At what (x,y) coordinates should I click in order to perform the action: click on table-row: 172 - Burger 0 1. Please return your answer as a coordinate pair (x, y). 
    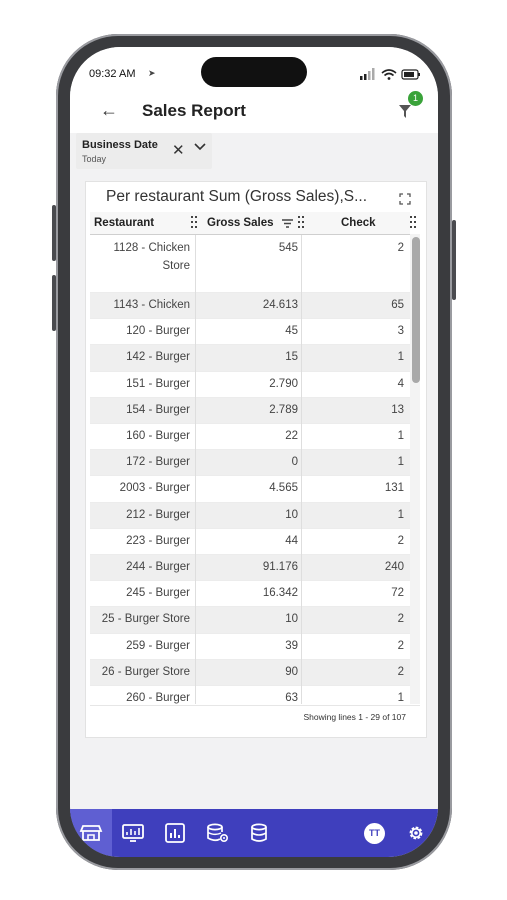
    Looking at the image, I should click on (250, 463).